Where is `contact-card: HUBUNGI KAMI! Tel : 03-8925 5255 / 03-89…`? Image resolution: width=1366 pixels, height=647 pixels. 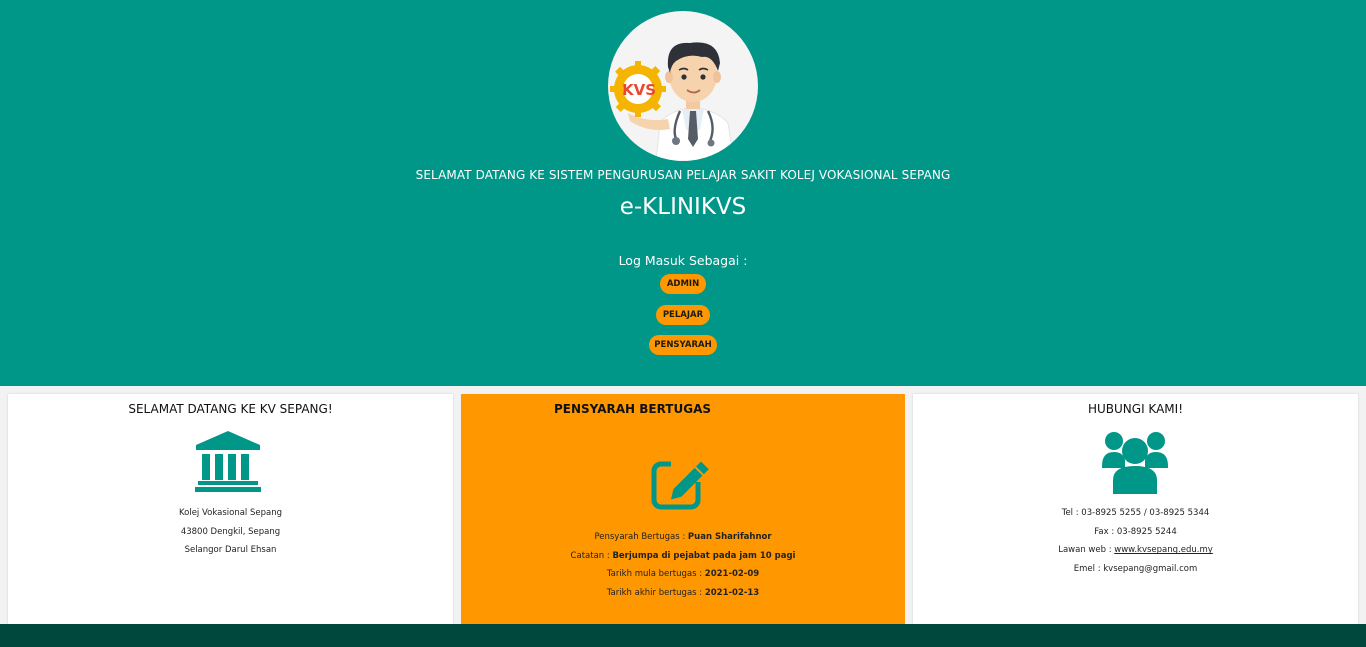 contact-card: HUBUNGI KAMI! Tel : 03-8925 5255 / 03-89… is located at coordinates (1135, 510).